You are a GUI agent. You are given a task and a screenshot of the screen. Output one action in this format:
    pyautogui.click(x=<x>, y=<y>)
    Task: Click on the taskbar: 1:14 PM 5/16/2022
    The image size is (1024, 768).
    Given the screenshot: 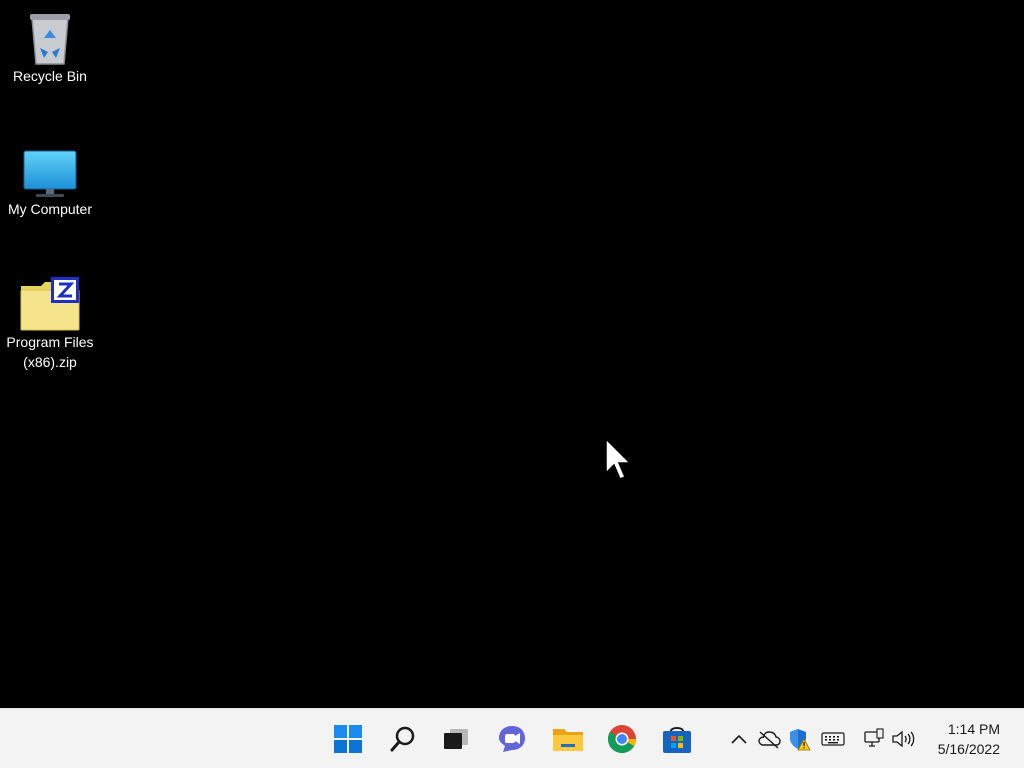 What is the action you would take?
    pyautogui.click(x=512, y=738)
    